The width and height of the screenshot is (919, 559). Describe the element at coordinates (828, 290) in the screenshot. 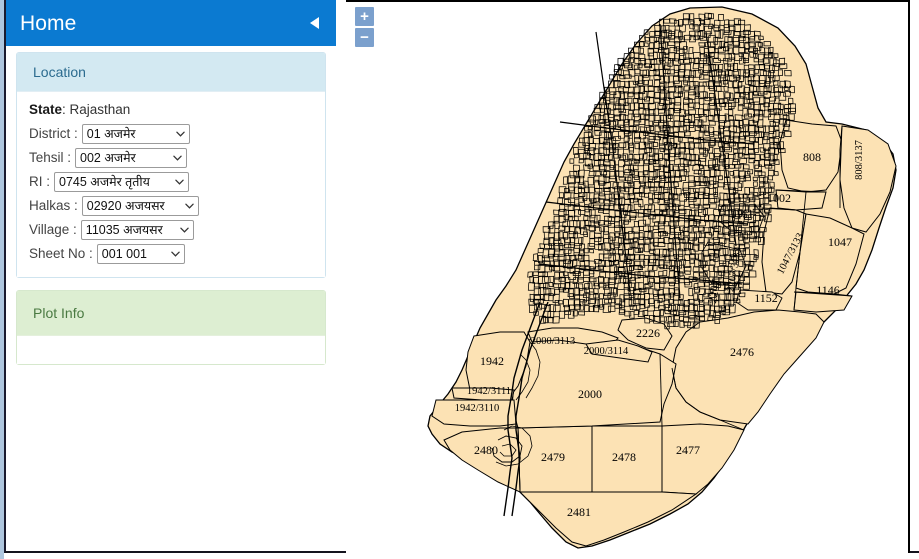

I see `map-parcel-label: 1146` at that location.